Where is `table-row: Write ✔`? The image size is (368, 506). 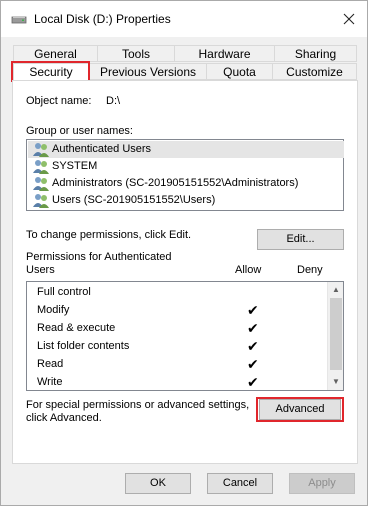
table-row: Write ✔ is located at coordinates (182, 381).